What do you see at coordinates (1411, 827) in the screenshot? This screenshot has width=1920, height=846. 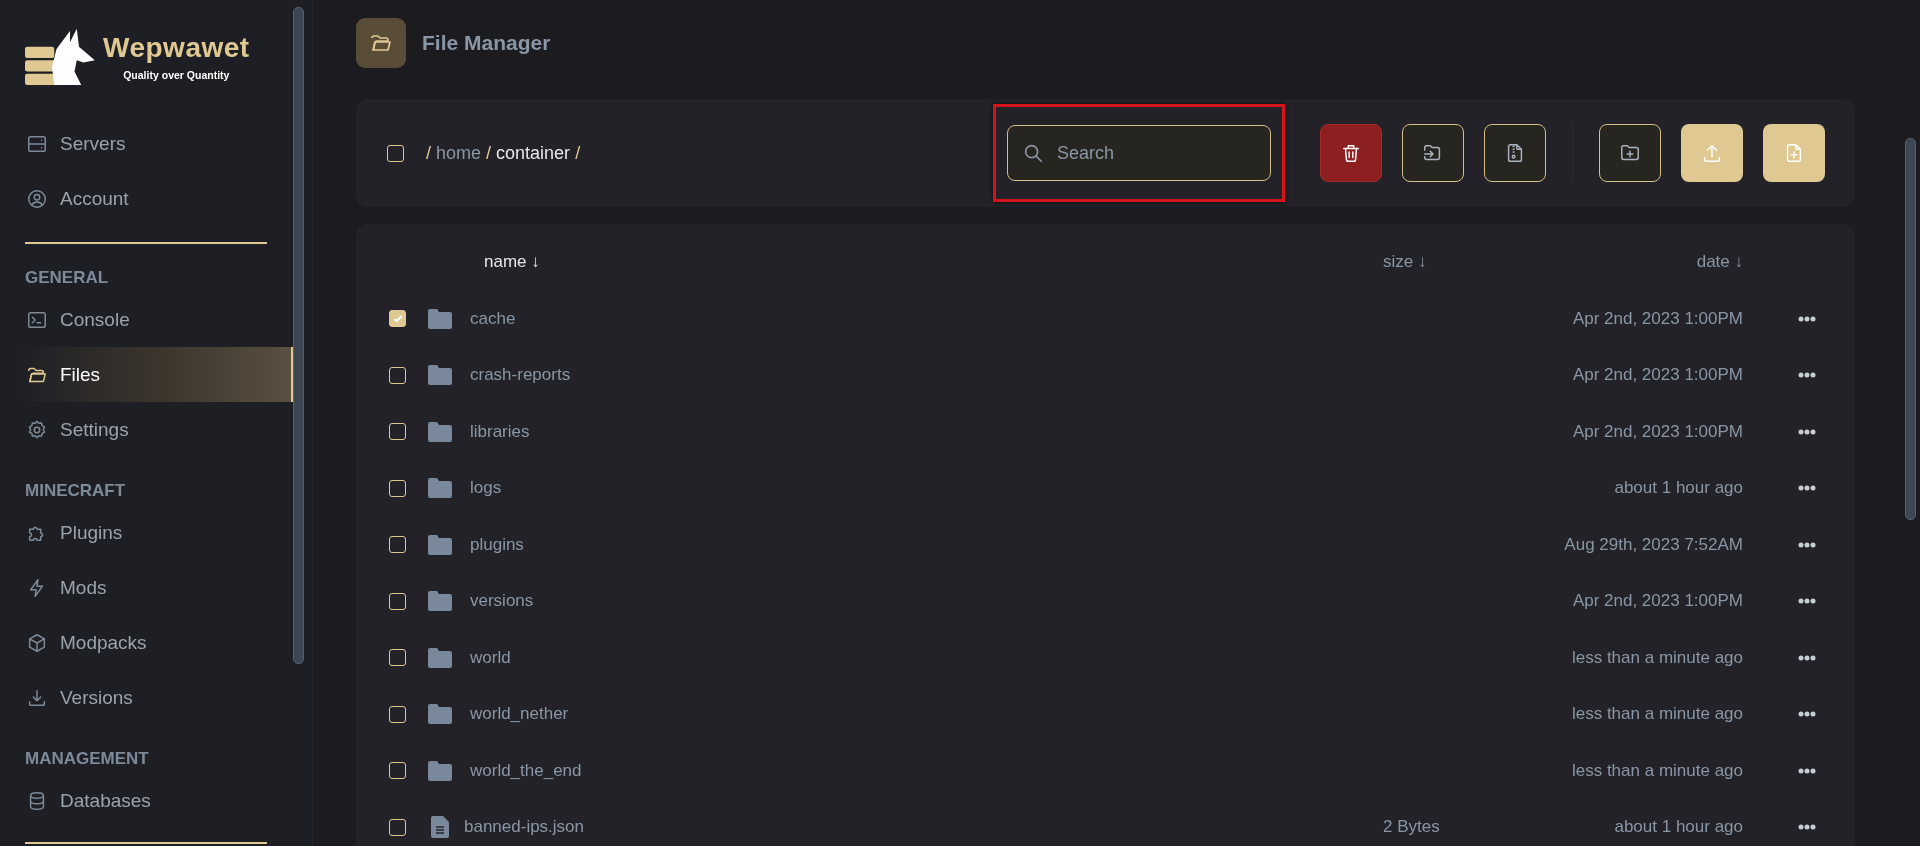 I see `file-size: 2 Bytes` at bounding box center [1411, 827].